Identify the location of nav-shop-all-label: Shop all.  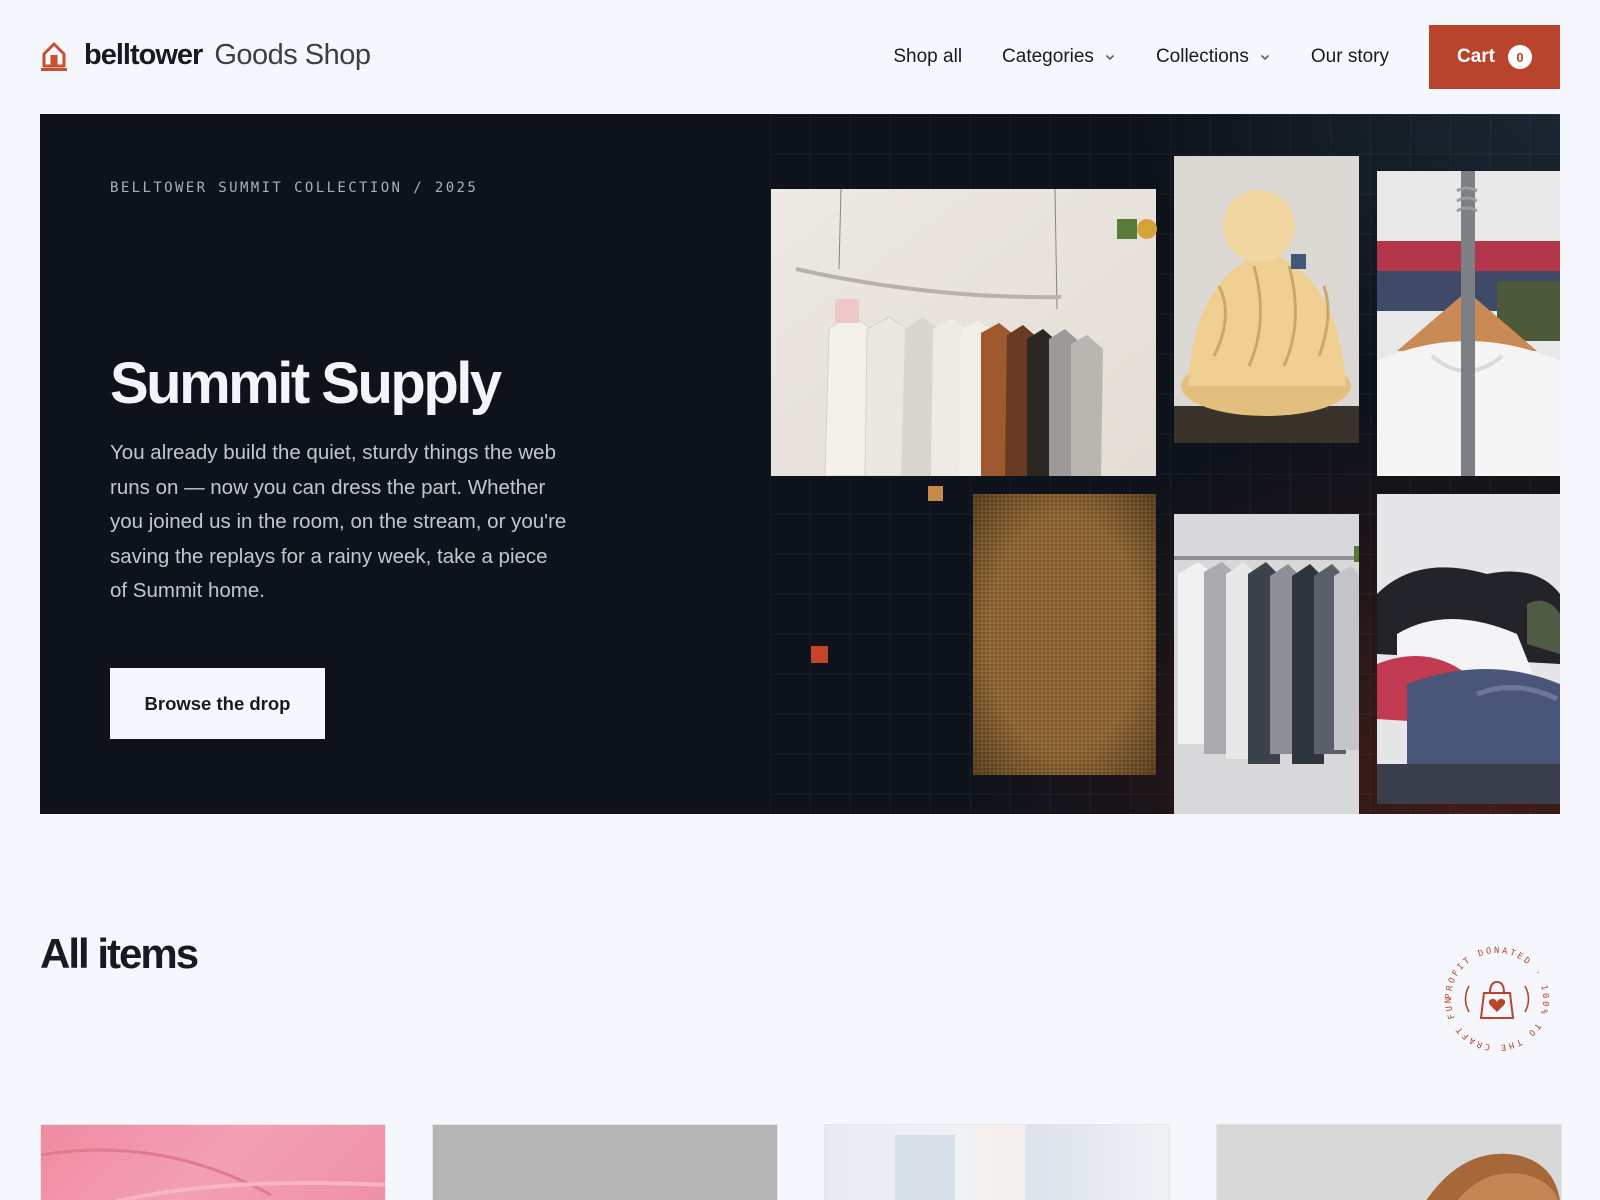
(928, 56).